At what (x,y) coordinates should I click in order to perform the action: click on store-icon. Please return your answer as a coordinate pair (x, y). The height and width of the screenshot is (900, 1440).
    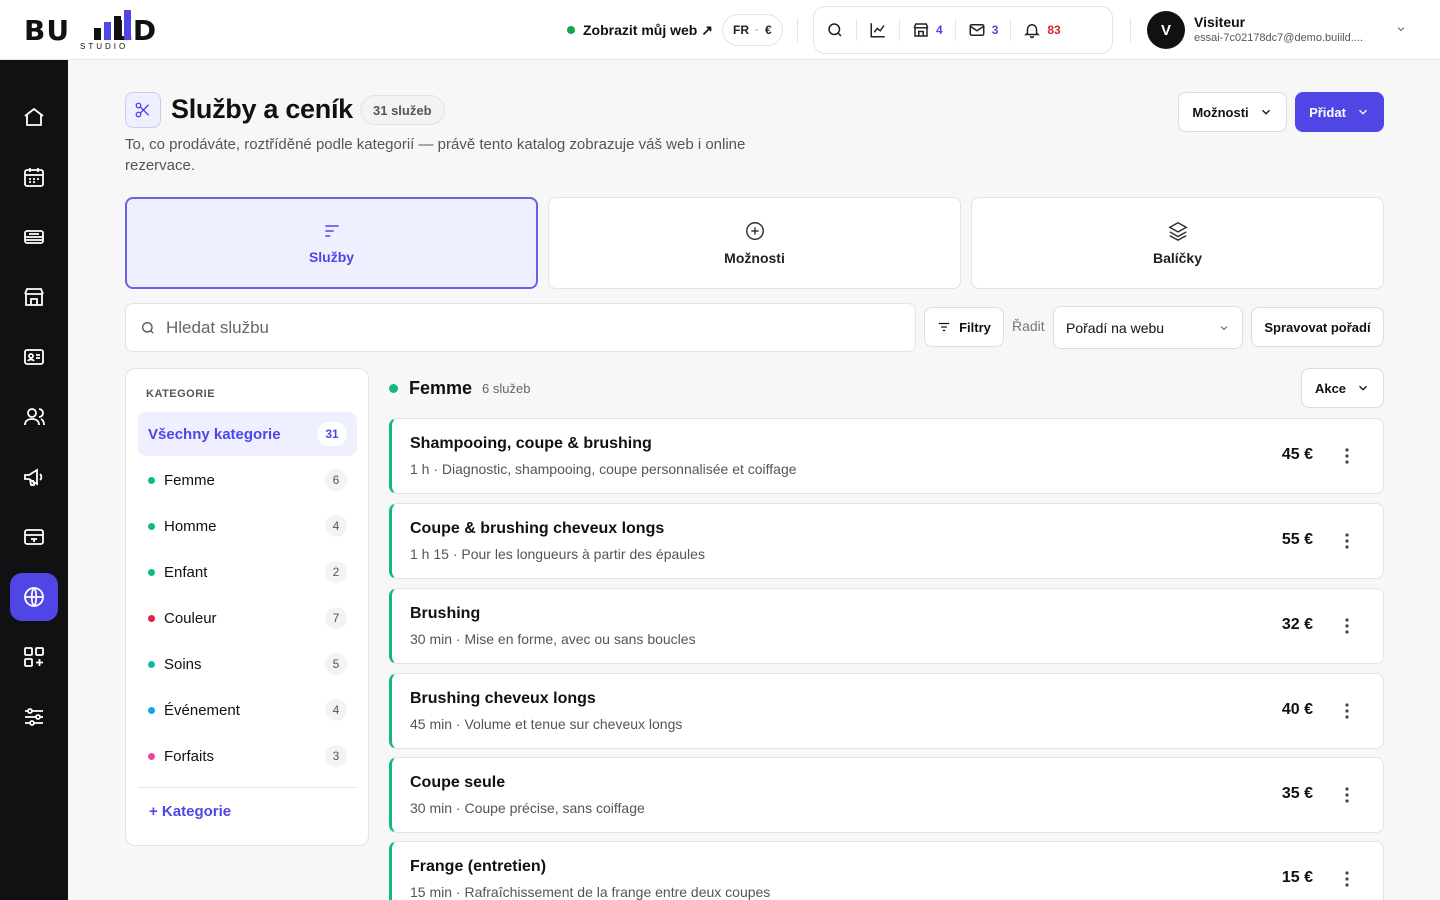
    Looking at the image, I should click on (921, 30).